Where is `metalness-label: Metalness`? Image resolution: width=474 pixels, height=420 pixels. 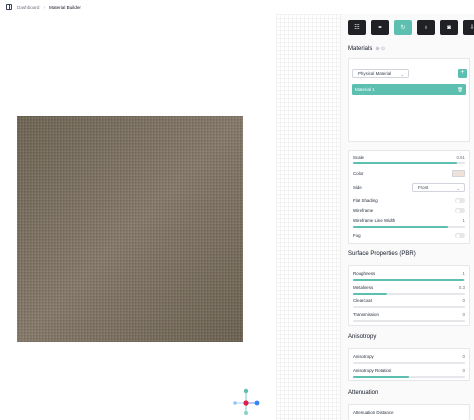 metalness-label: Metalness is located at coordinates (363, 287).